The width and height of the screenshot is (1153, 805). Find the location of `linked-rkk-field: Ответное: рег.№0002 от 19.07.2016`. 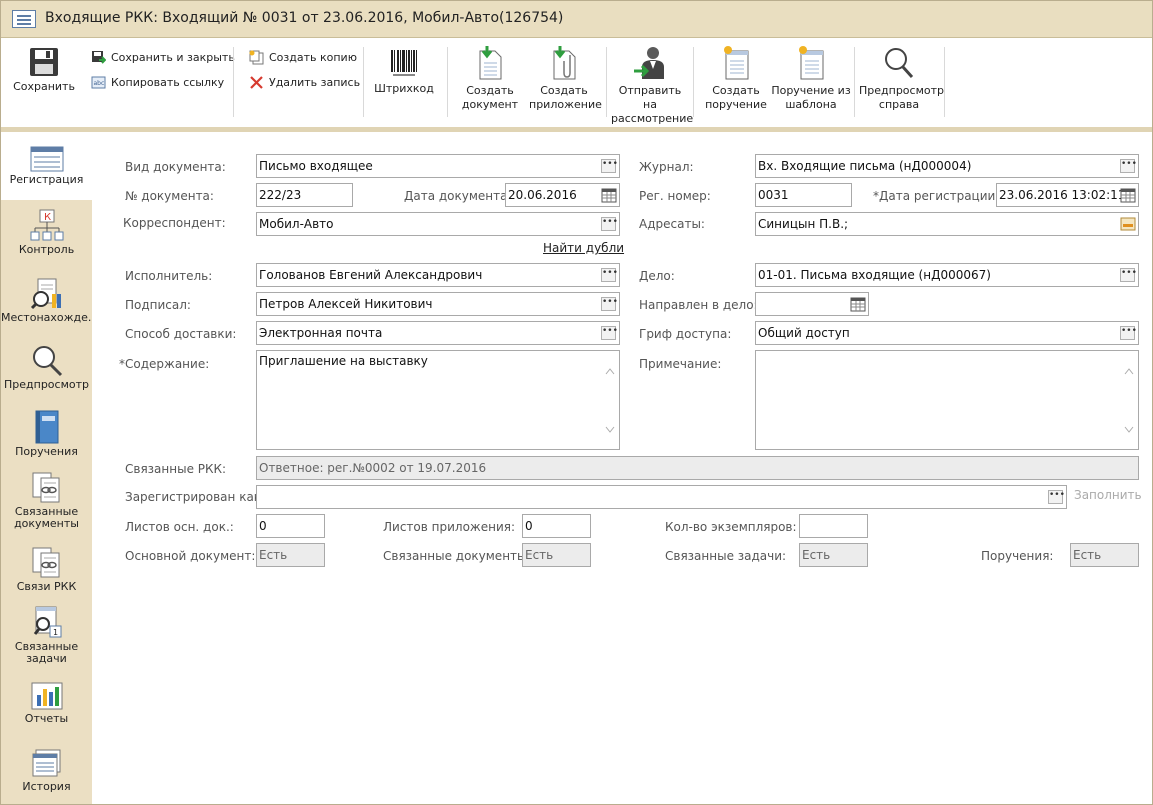

linked-rkk-field: Ответное: рег.№0002 от 19.07.2016 is located at coordinates (697, 468).